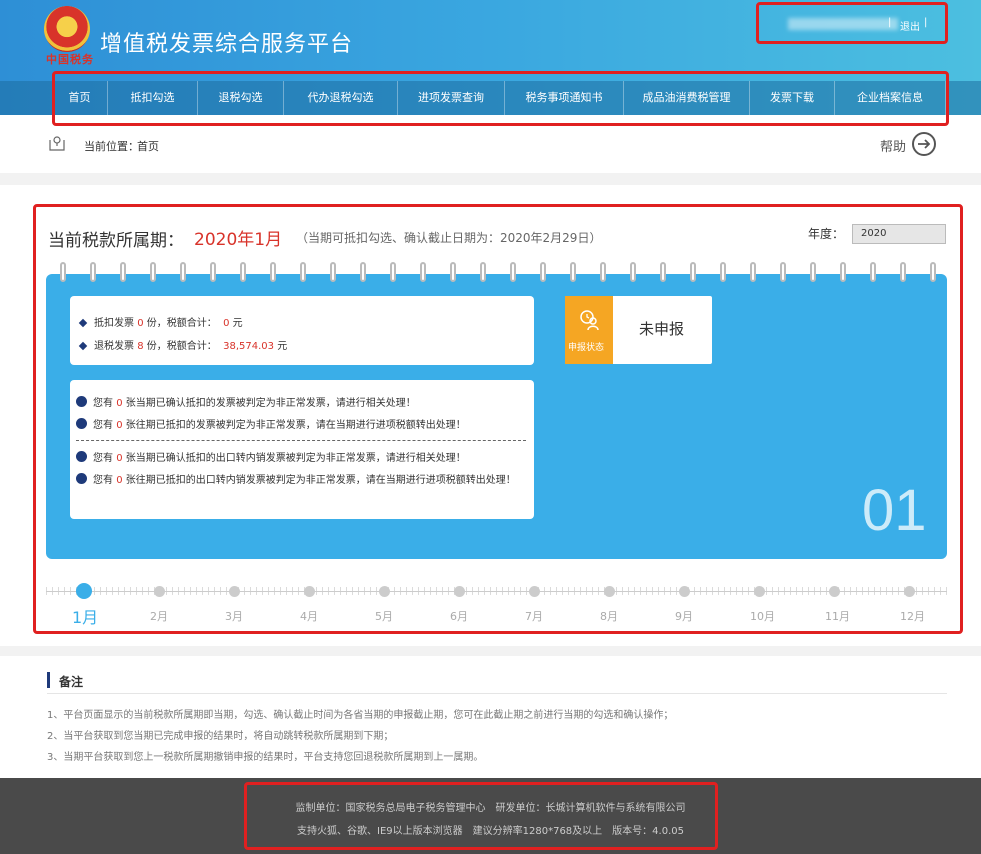  I want to click on nav-item: 企业档案信息, so click(890, 98).